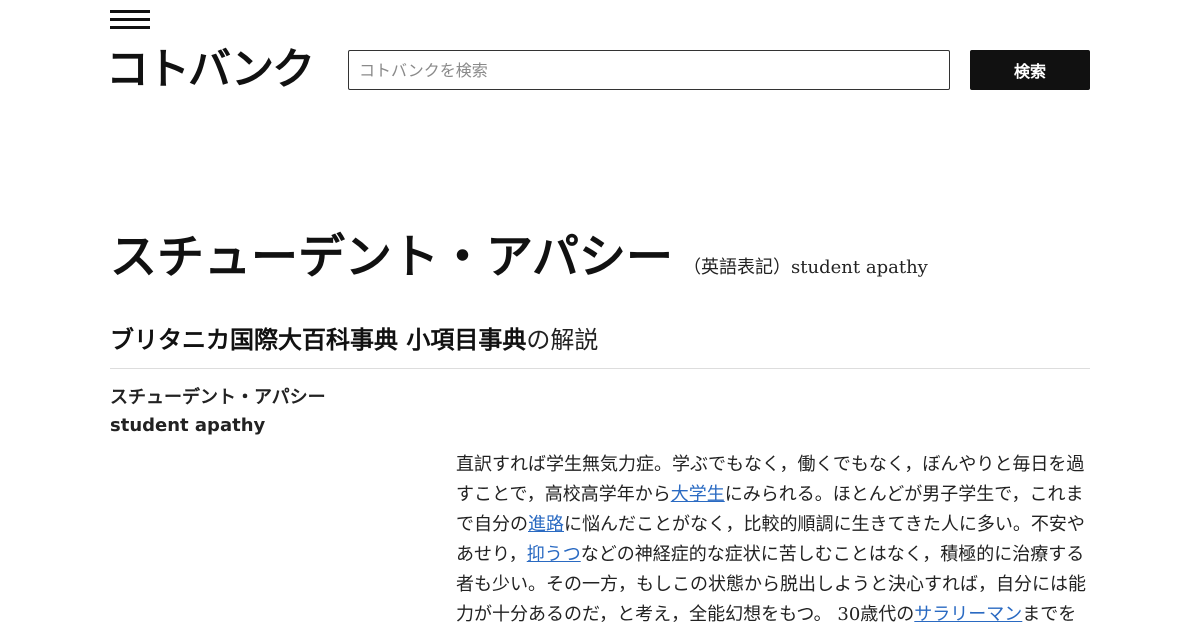  What do you see at coordinates (188, 425) in the screenshot?
I see `headword-english: student apathy` at bounding box center [188, 425].